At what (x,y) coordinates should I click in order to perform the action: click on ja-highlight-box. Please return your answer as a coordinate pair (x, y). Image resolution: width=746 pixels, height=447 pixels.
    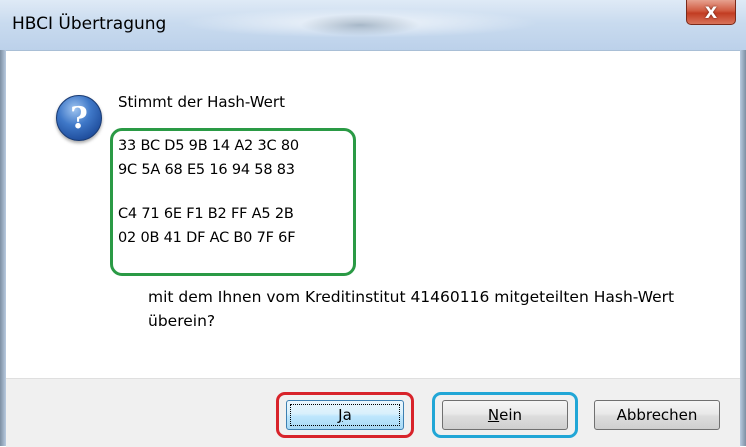
    Looking at the image, I should click on (345, 415).